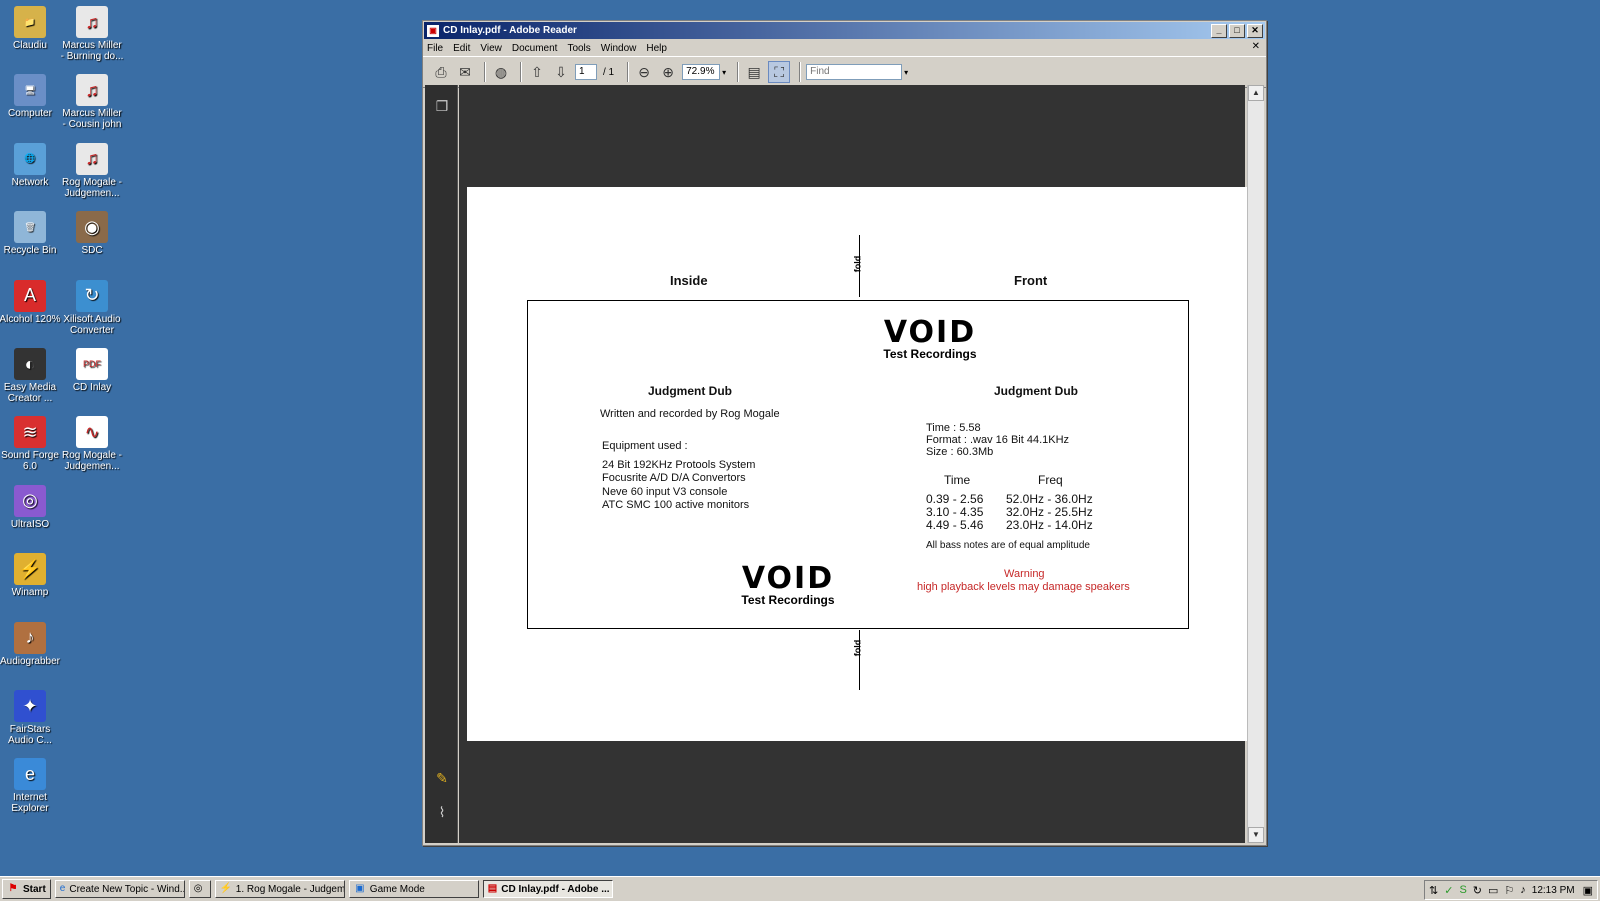 The image size is (1600, 901). I want to click on volume-tray-icon: ♪, so click(1523, 890).